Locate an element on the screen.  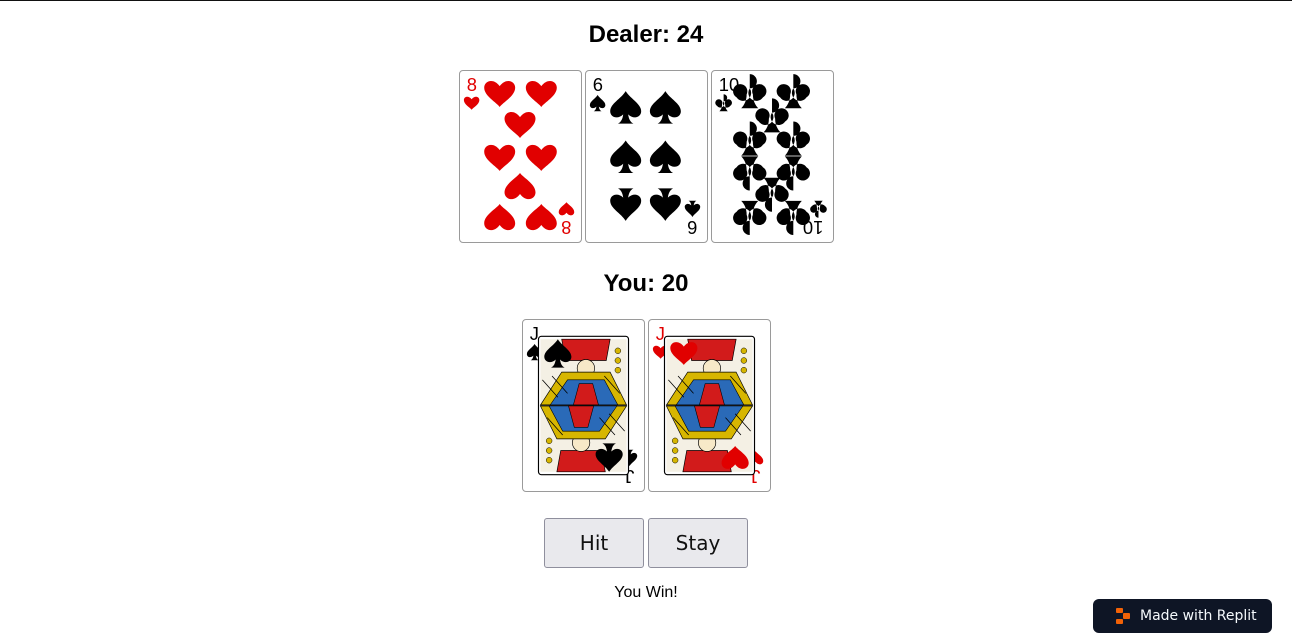
dealer-card-3: 10 10 is located at coordinates (772, 156).